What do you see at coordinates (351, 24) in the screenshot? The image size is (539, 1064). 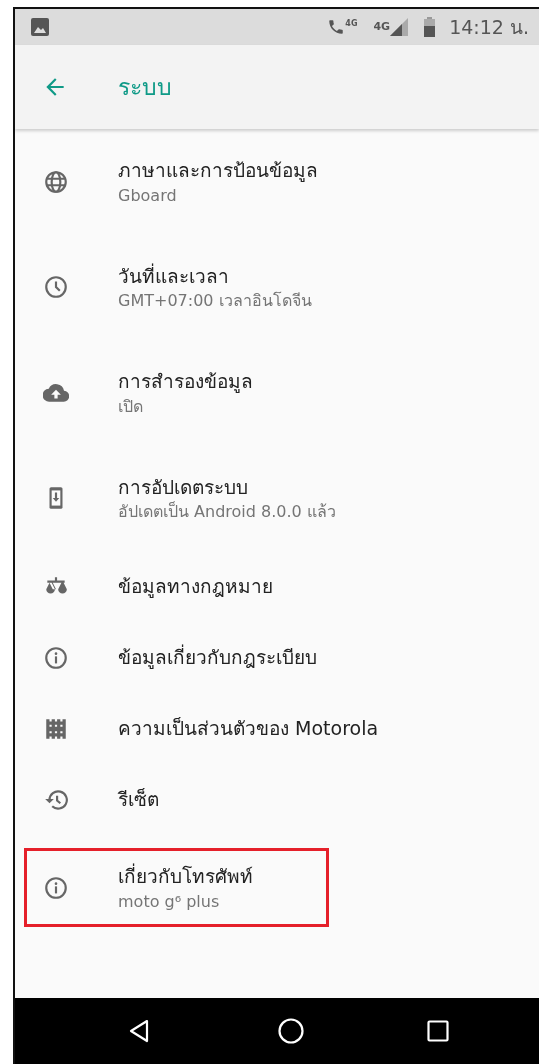 I see `volte-label: 4G` at bounding box center [351, 24].